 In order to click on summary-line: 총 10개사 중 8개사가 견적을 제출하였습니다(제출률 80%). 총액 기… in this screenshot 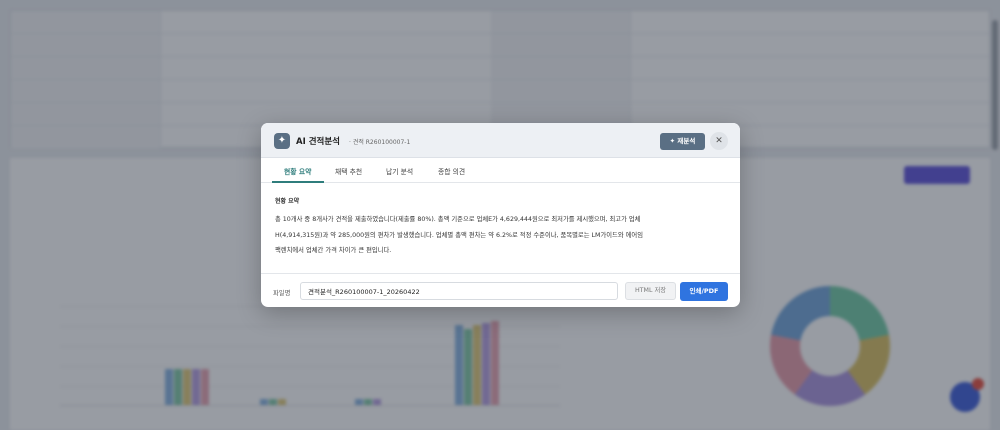, I will do `click(458, 219)`.